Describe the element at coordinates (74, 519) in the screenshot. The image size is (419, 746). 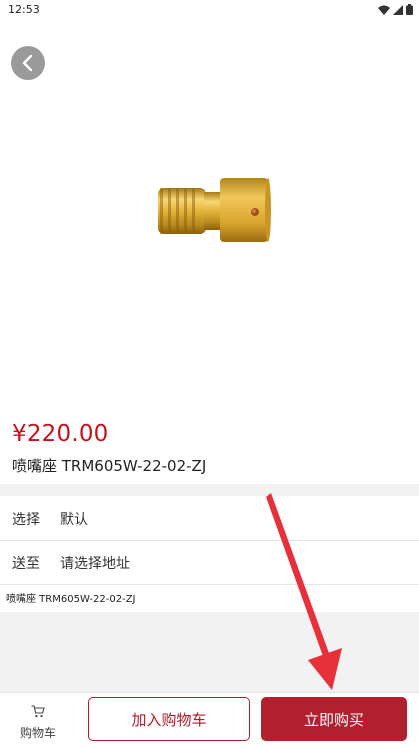
I see `spec-value: 默认` at that location.